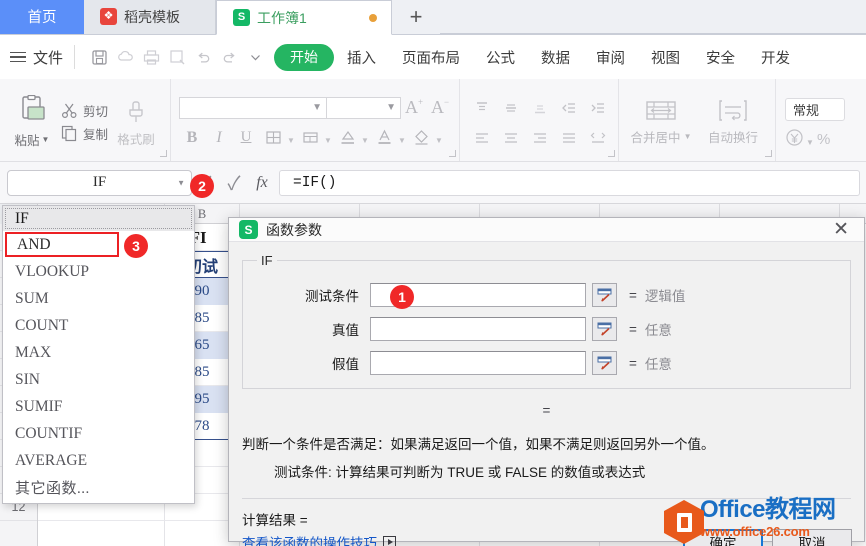 Image resolution: width=866 pixels, height=546 pixels. I want to click on ribbon-tab-view-label: 视图, so click(666, 58).